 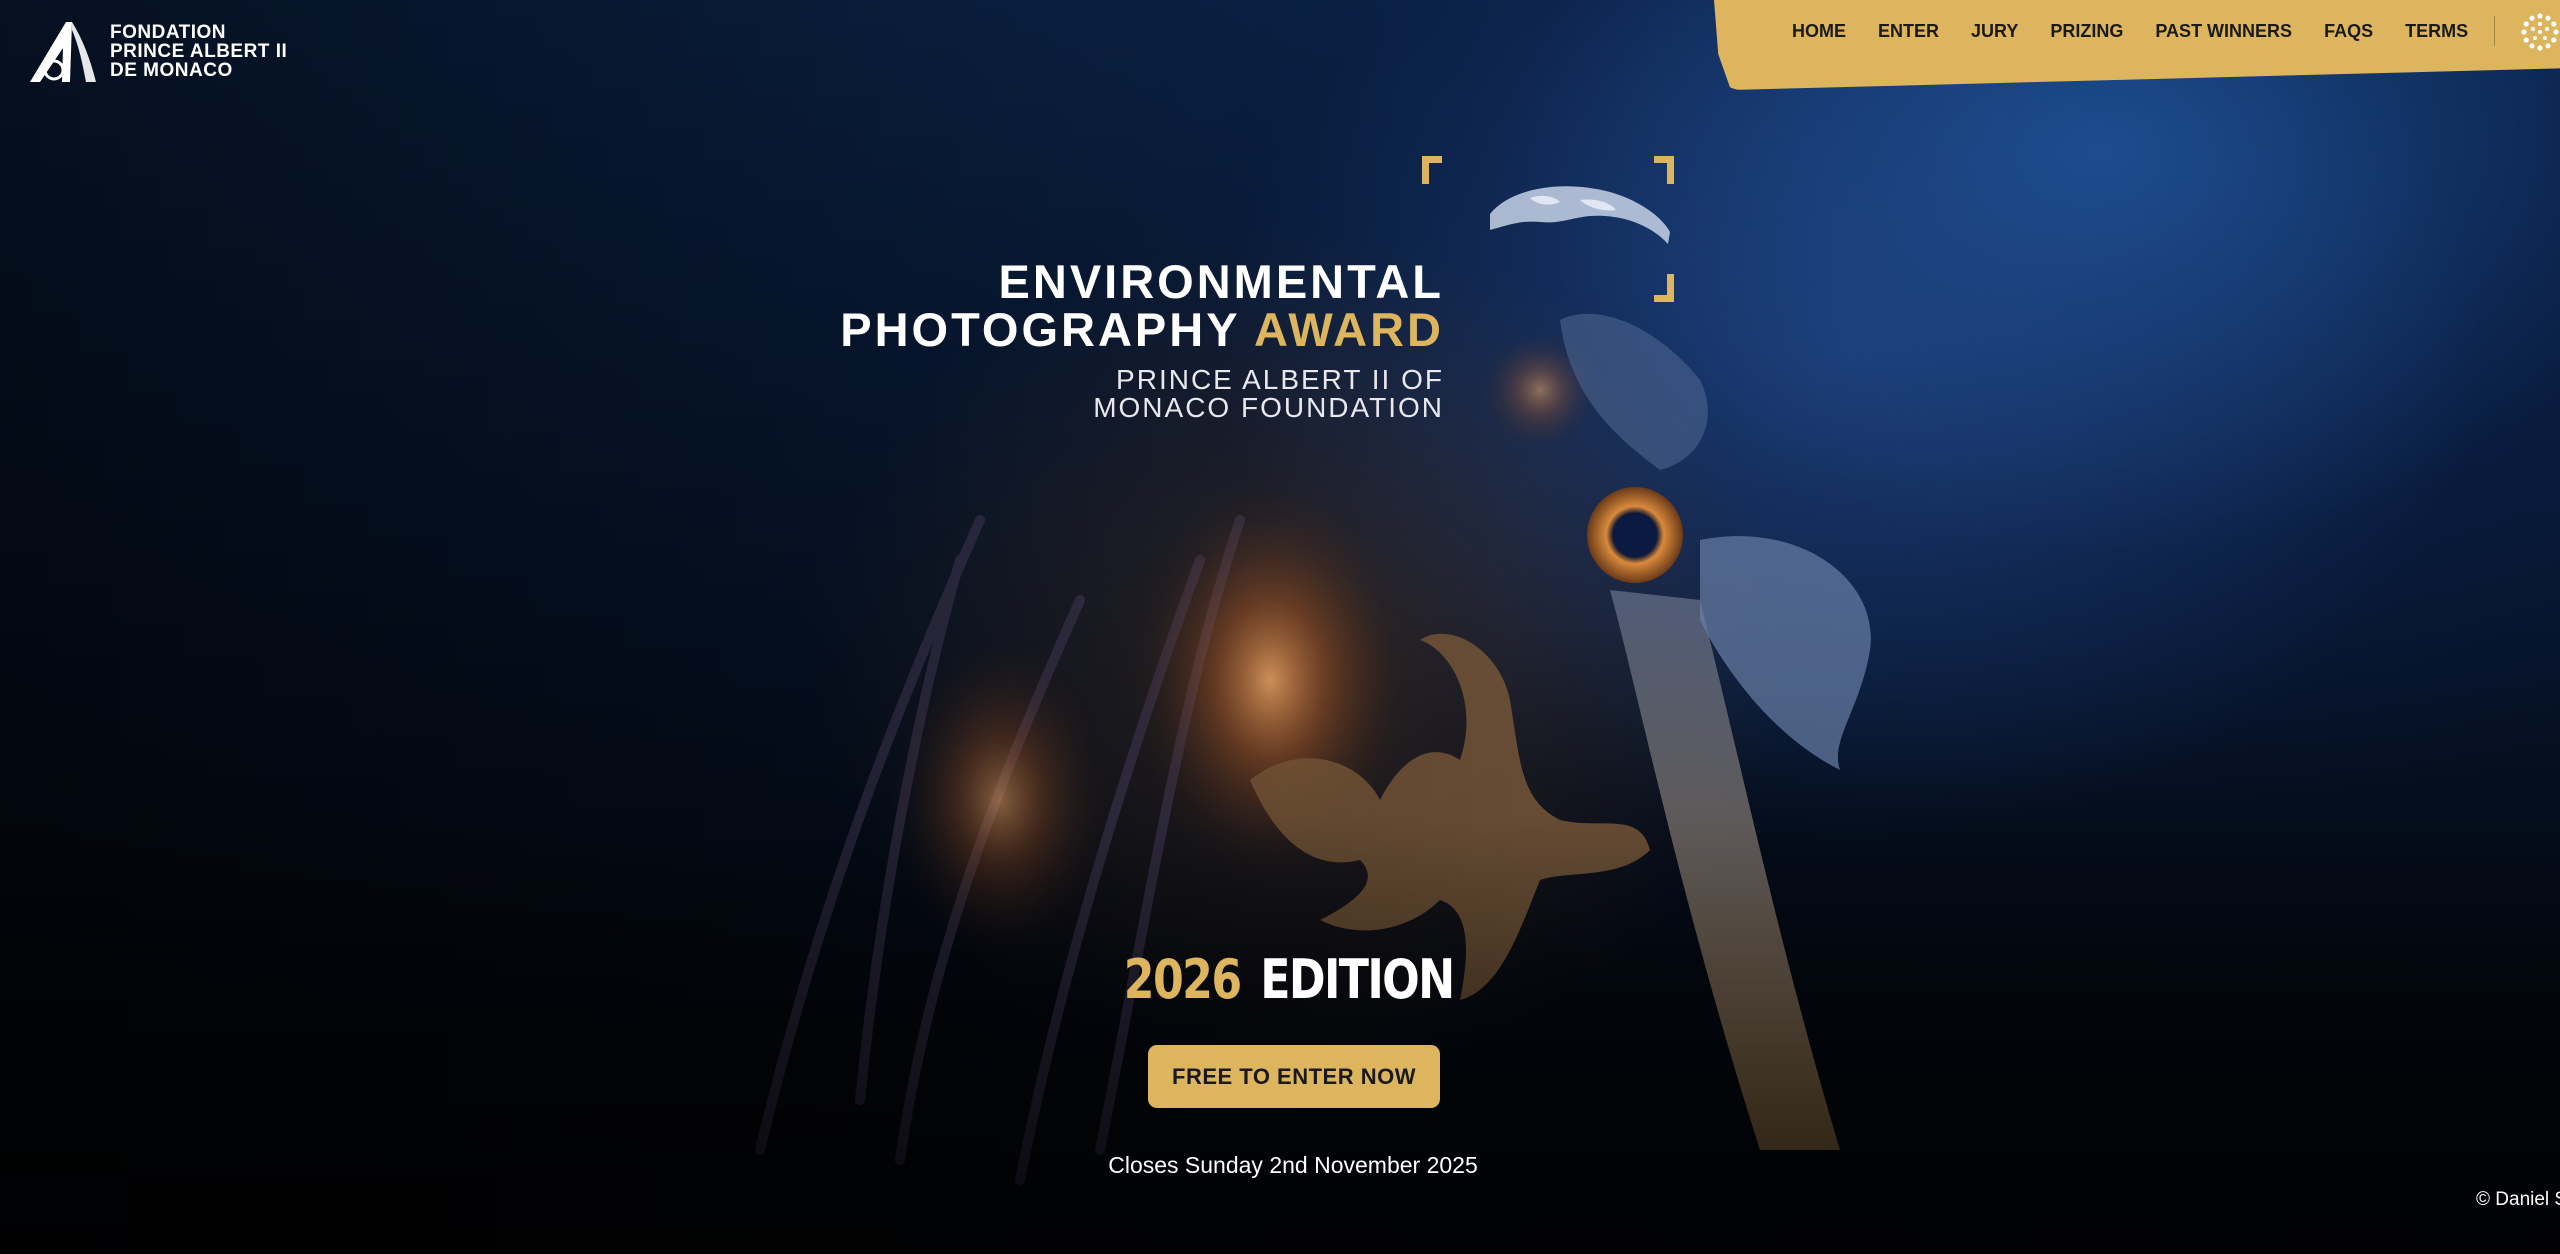 What do you see at coordinates (1664, 170) in the screenshot?
I see `frame-corner-top-right` at bounding box center [1664, 170].